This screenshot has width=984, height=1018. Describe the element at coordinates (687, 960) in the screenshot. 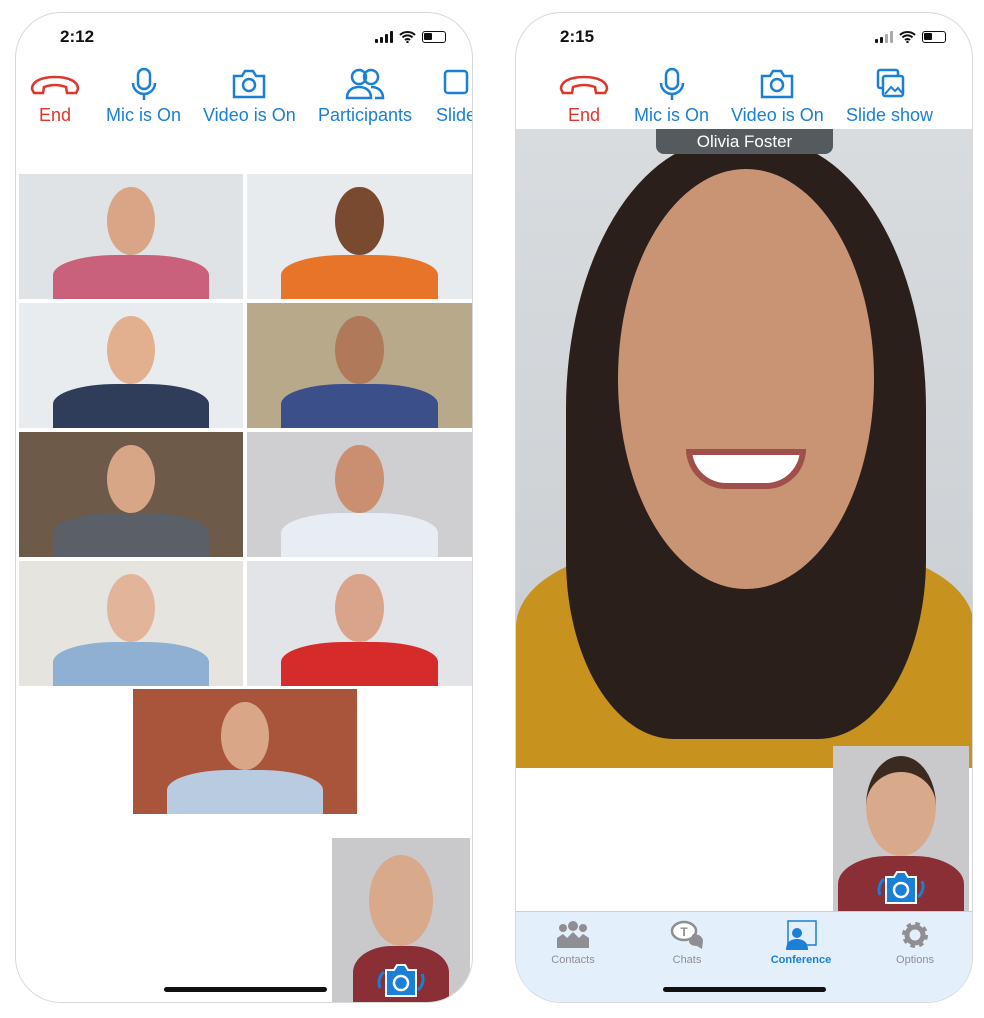

I see `tab-label: Chats` at that location.